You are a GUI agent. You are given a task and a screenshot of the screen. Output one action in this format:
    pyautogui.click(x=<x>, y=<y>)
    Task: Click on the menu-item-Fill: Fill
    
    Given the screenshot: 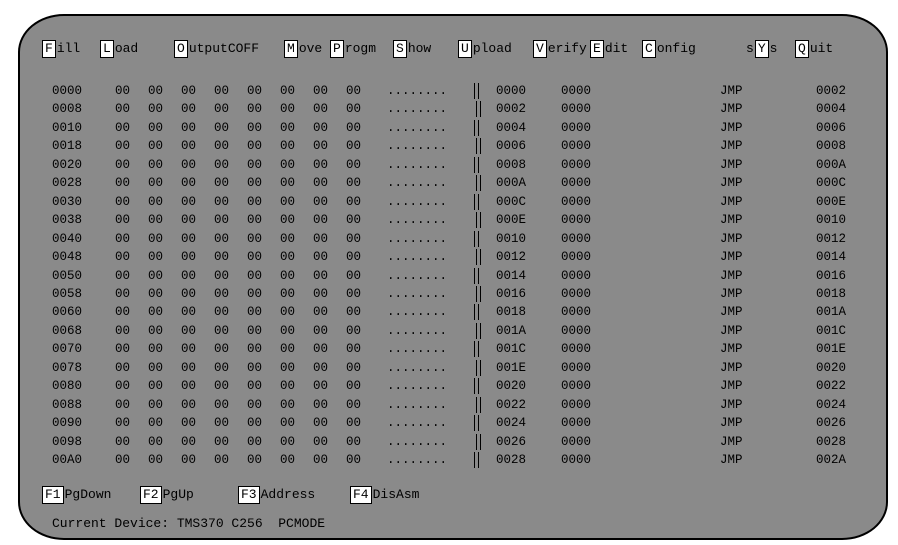 What is the action you would take?
    pyautogui.click(x=61, y=49)
    